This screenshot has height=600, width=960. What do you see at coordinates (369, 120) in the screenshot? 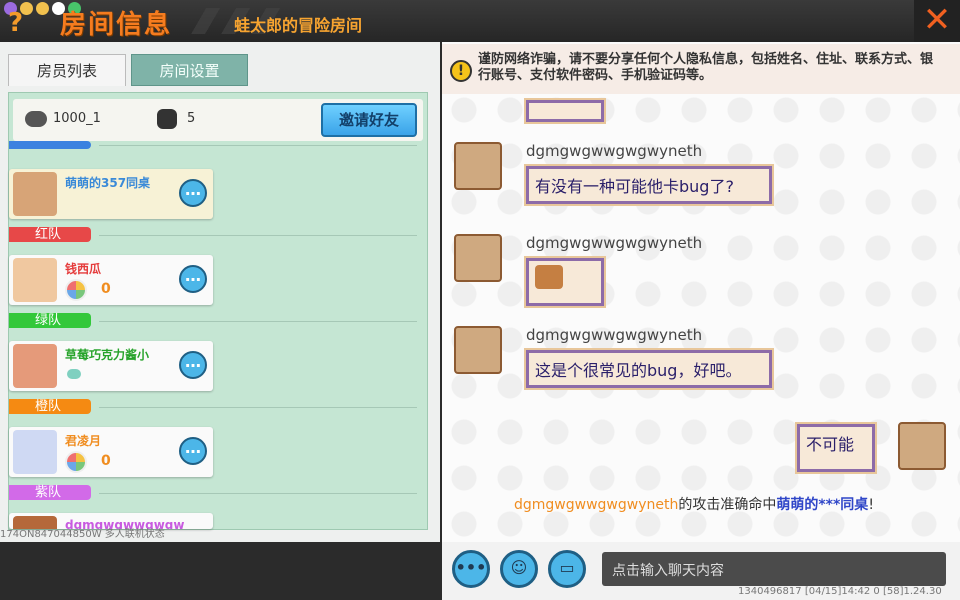
I see `invite-friend-button: 邀请好友` at bounding box center [369, 120].